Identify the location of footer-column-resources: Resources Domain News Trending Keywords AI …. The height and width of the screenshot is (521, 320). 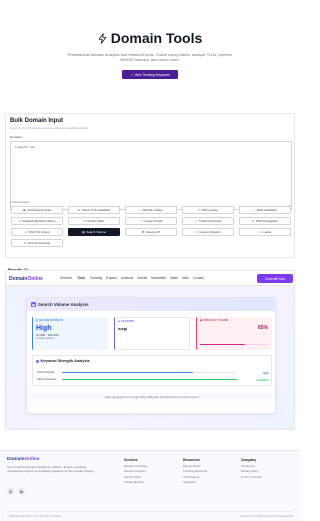
(195, 472).